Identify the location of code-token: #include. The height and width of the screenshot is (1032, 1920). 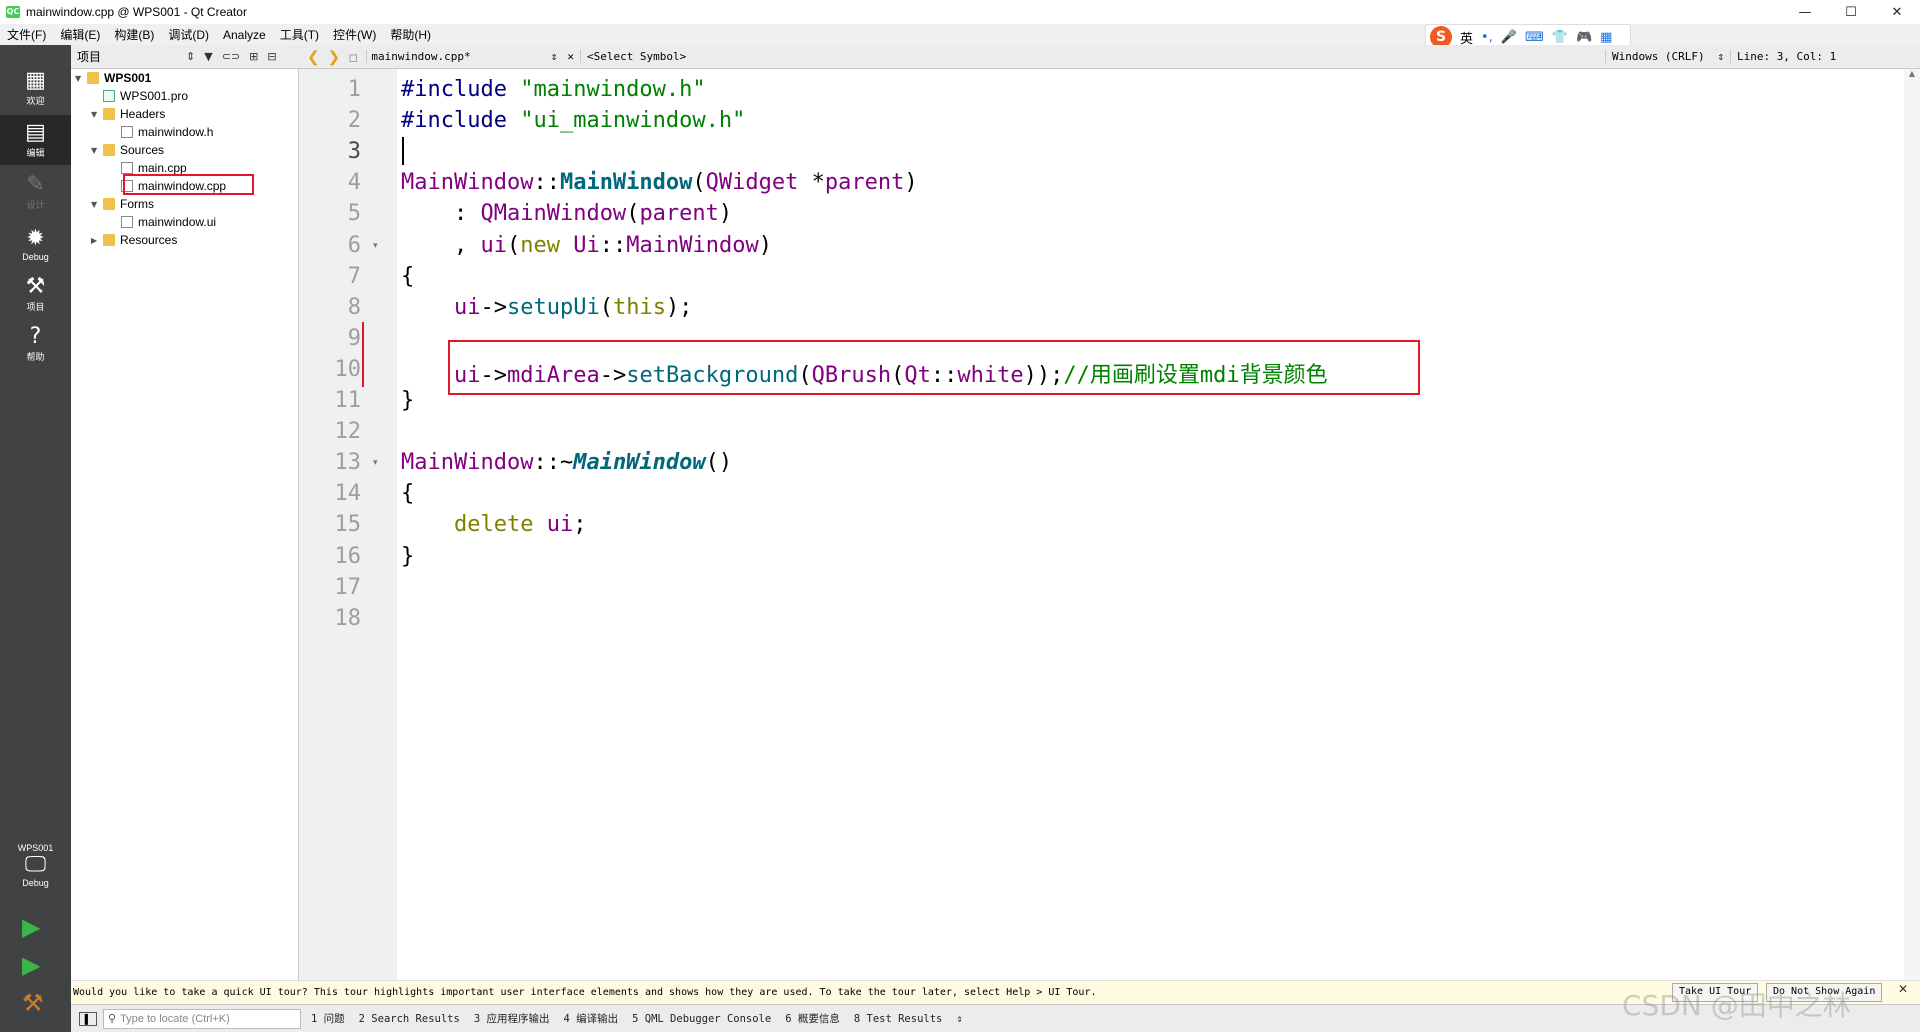
(461, 121).